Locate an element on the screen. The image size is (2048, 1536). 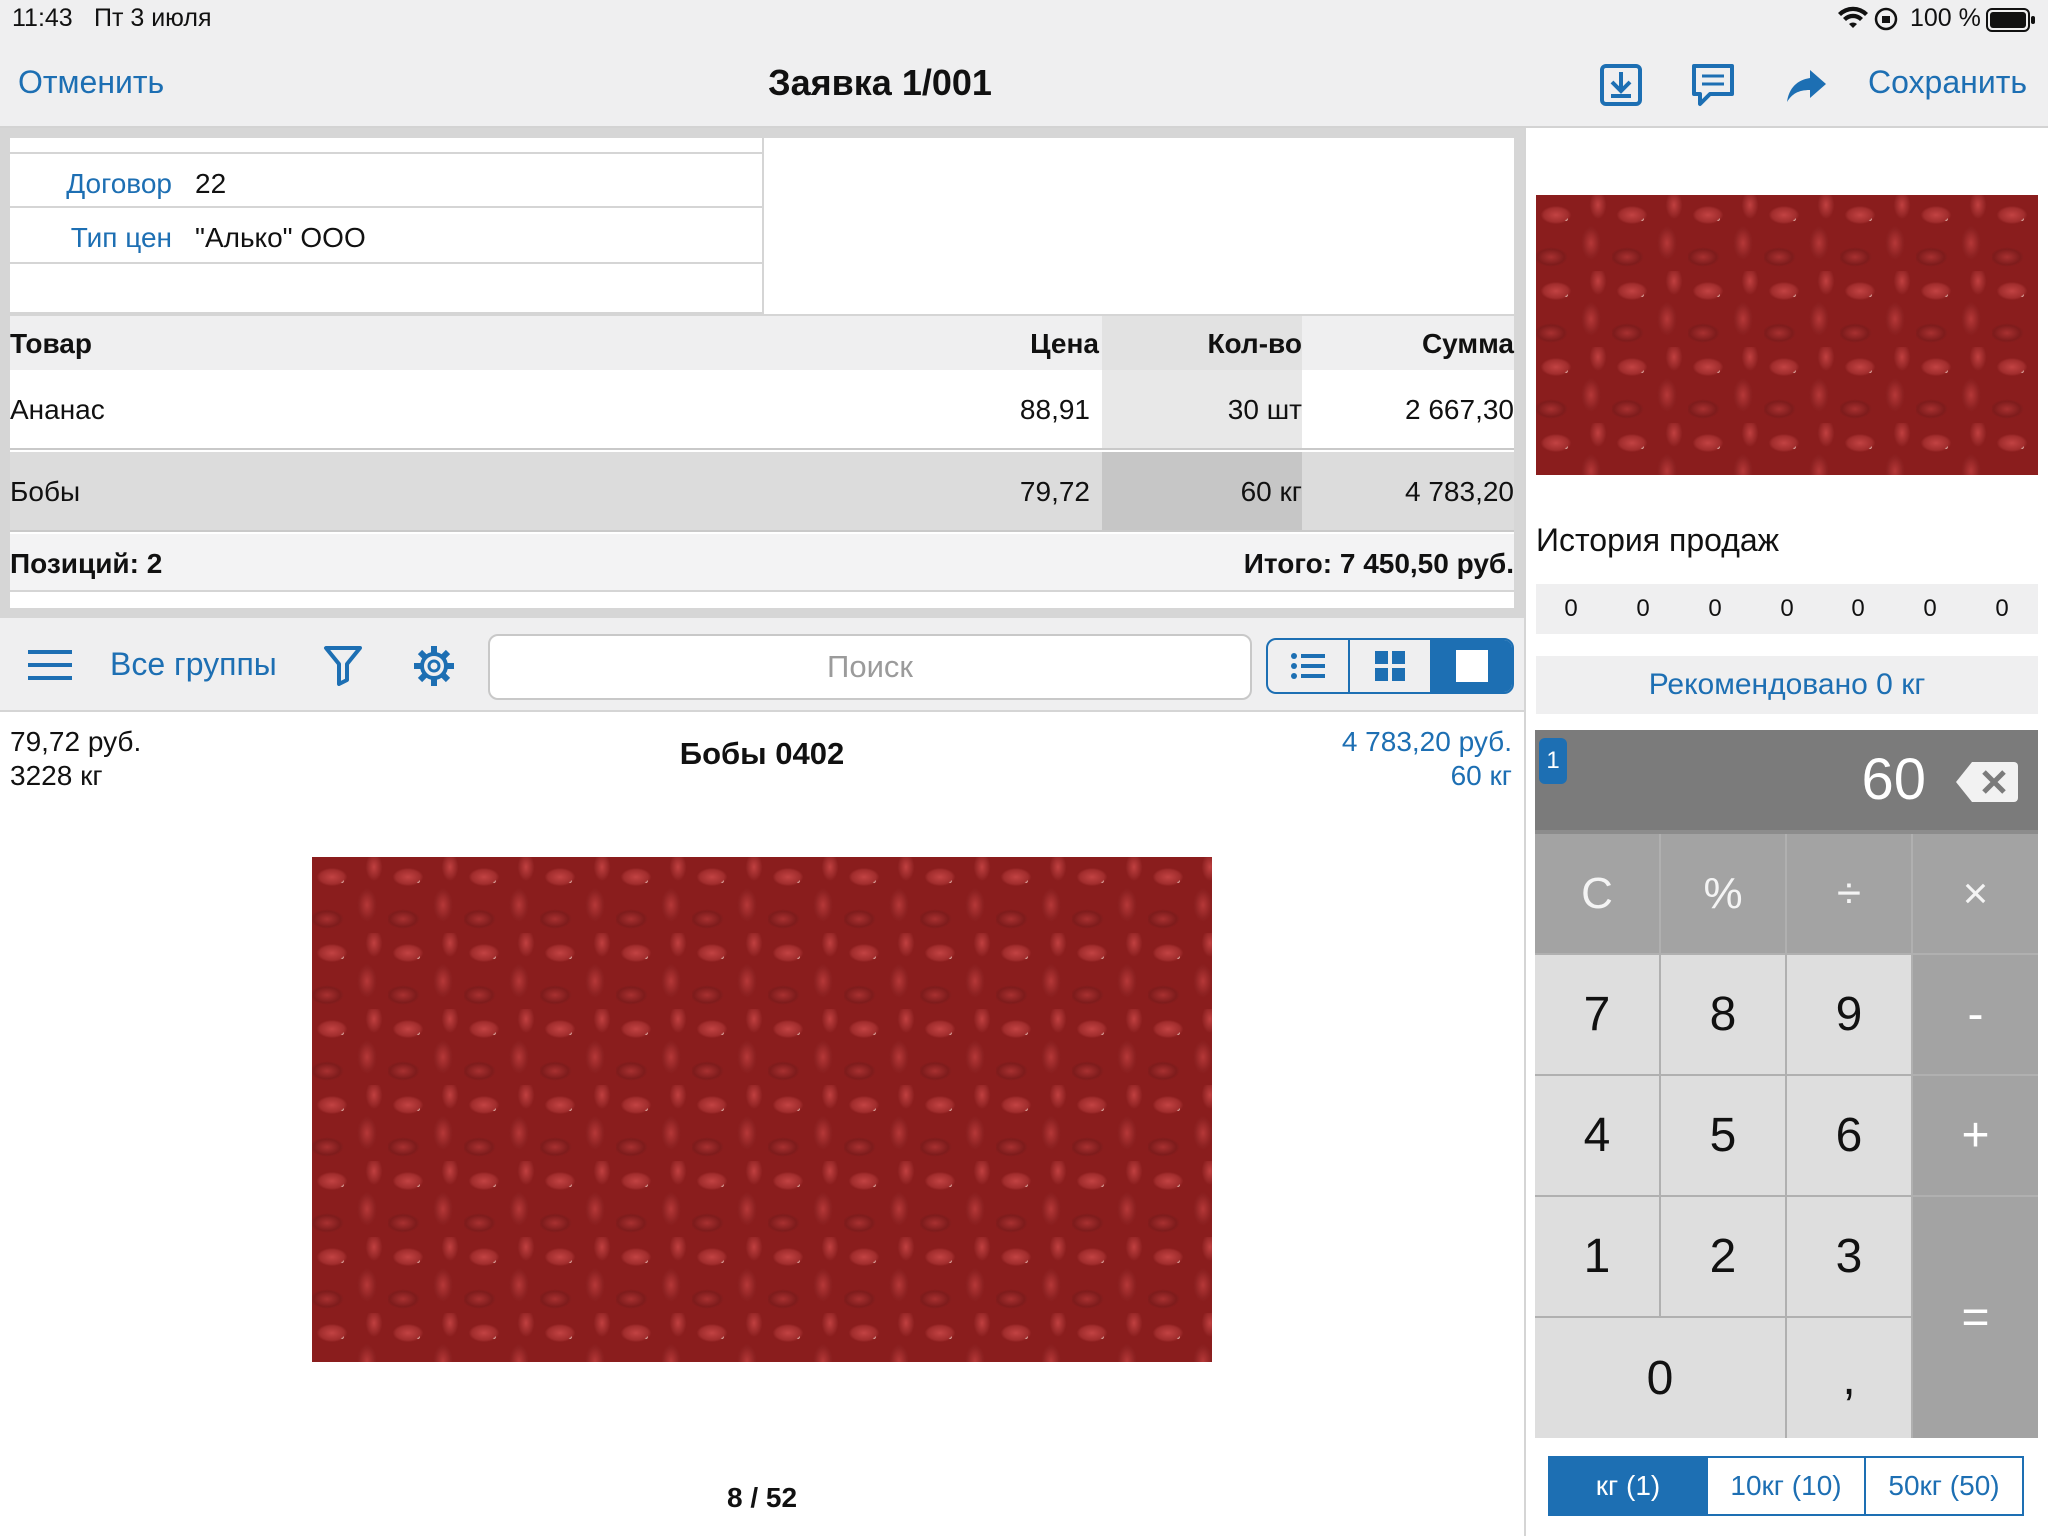
cell-price: 88,91 is located at coordinates (1054, 409).